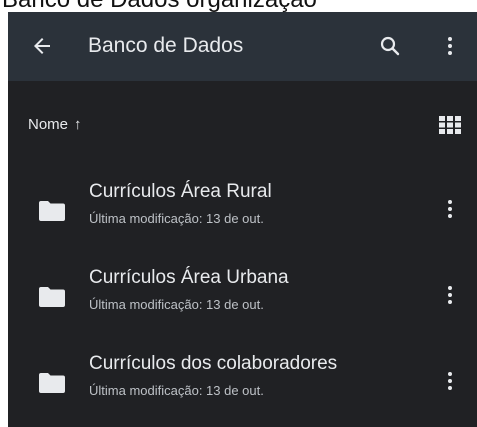 This screenshot has height=427, width=477. I want to click on sort-ascending-icon: ↑, so click(78, 124).